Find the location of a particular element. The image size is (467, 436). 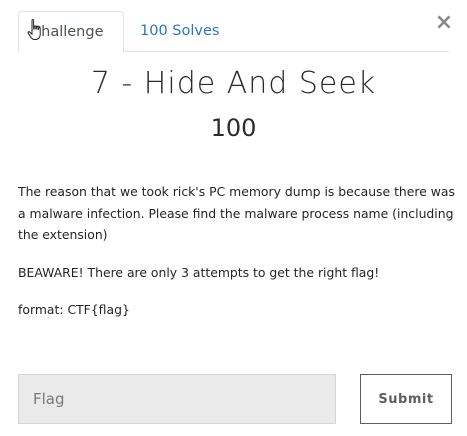

description-format: format: CTF{flag} is located at coordinates (74, 309).